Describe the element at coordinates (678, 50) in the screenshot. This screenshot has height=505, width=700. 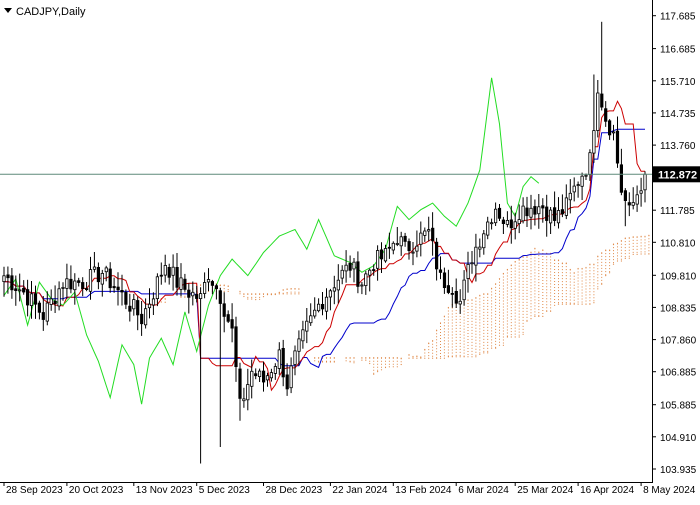
I see `y-tick-label: 116.685` at that location.